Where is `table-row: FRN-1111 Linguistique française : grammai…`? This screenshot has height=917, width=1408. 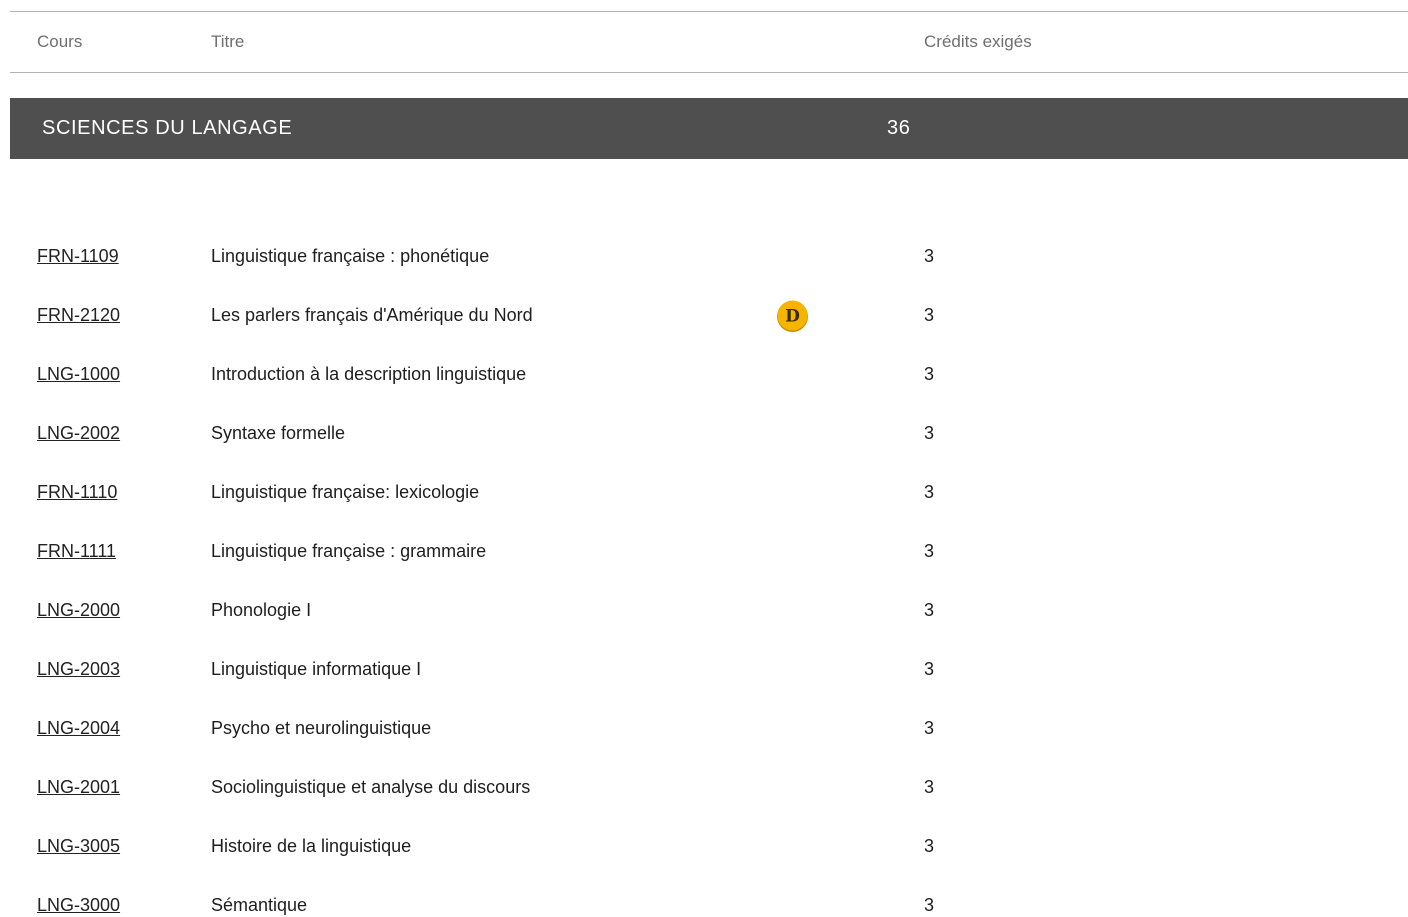
table-row: FRN-1111 Linguistique française : grammai… is located at coordinates (709, 551).